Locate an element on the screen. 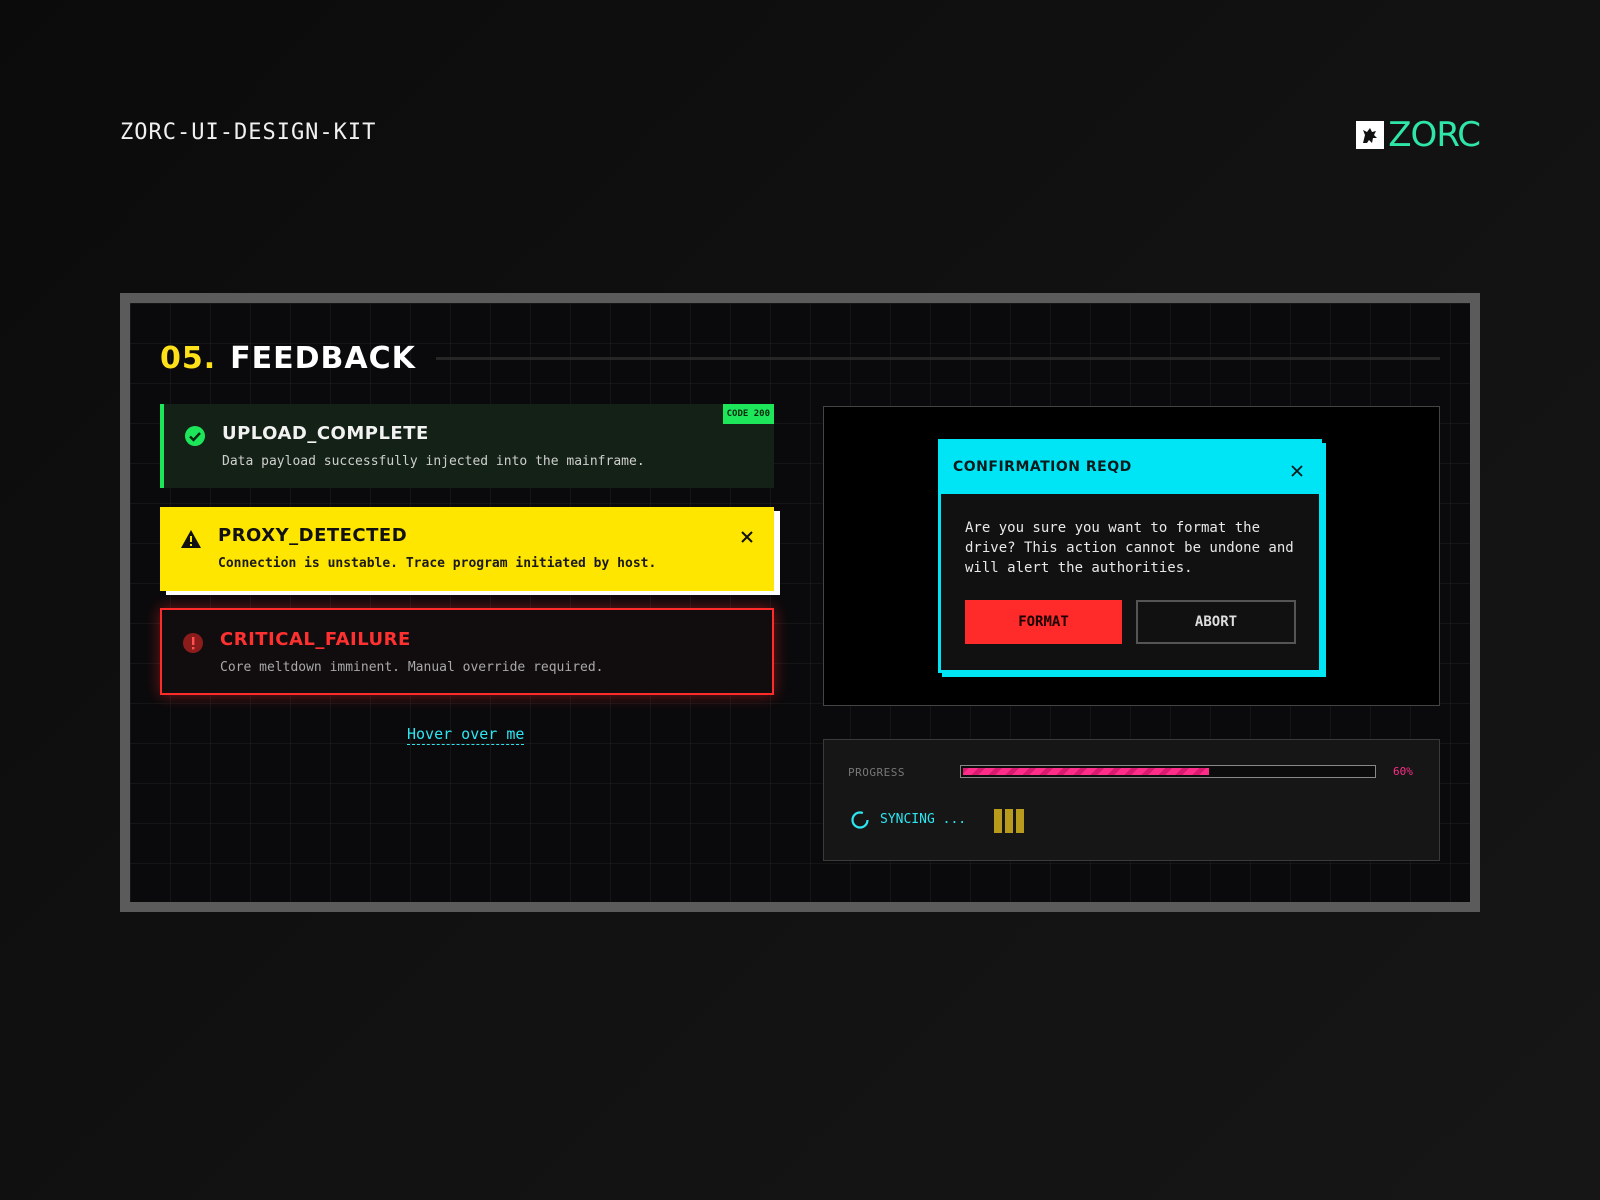  section-divider is located at coordinates (937, 358).